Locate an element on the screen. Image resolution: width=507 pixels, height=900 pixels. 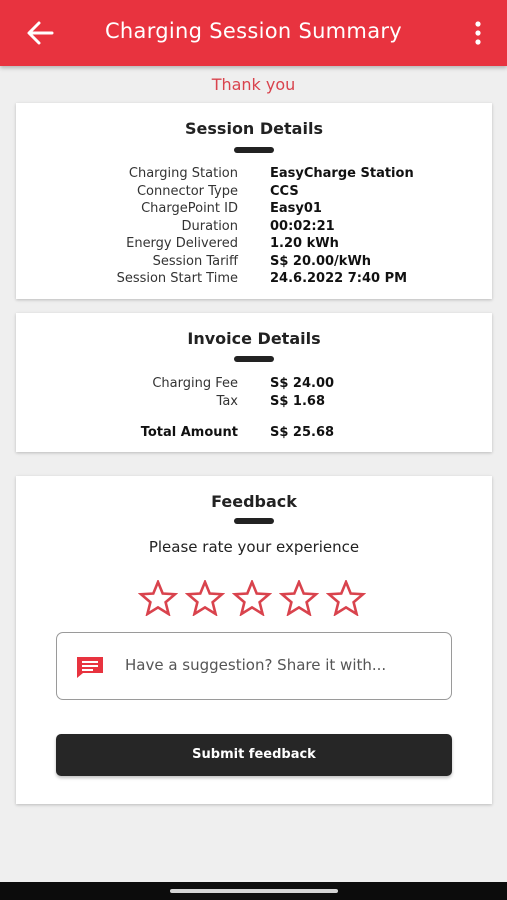
detail-value: 1.20 kWh is located at coordinates (304, 243).